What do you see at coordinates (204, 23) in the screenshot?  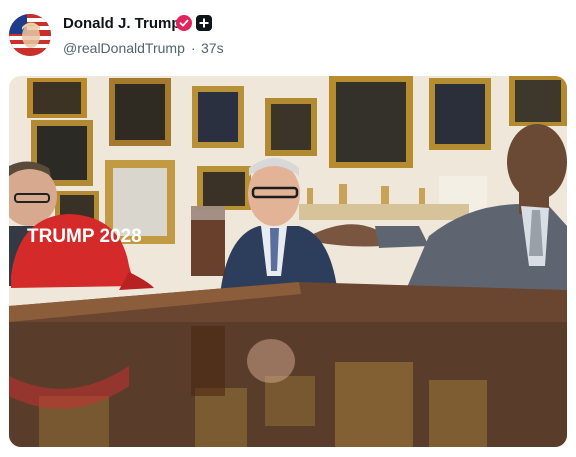 I see `plus-icon` at bounding box center [204, 23].